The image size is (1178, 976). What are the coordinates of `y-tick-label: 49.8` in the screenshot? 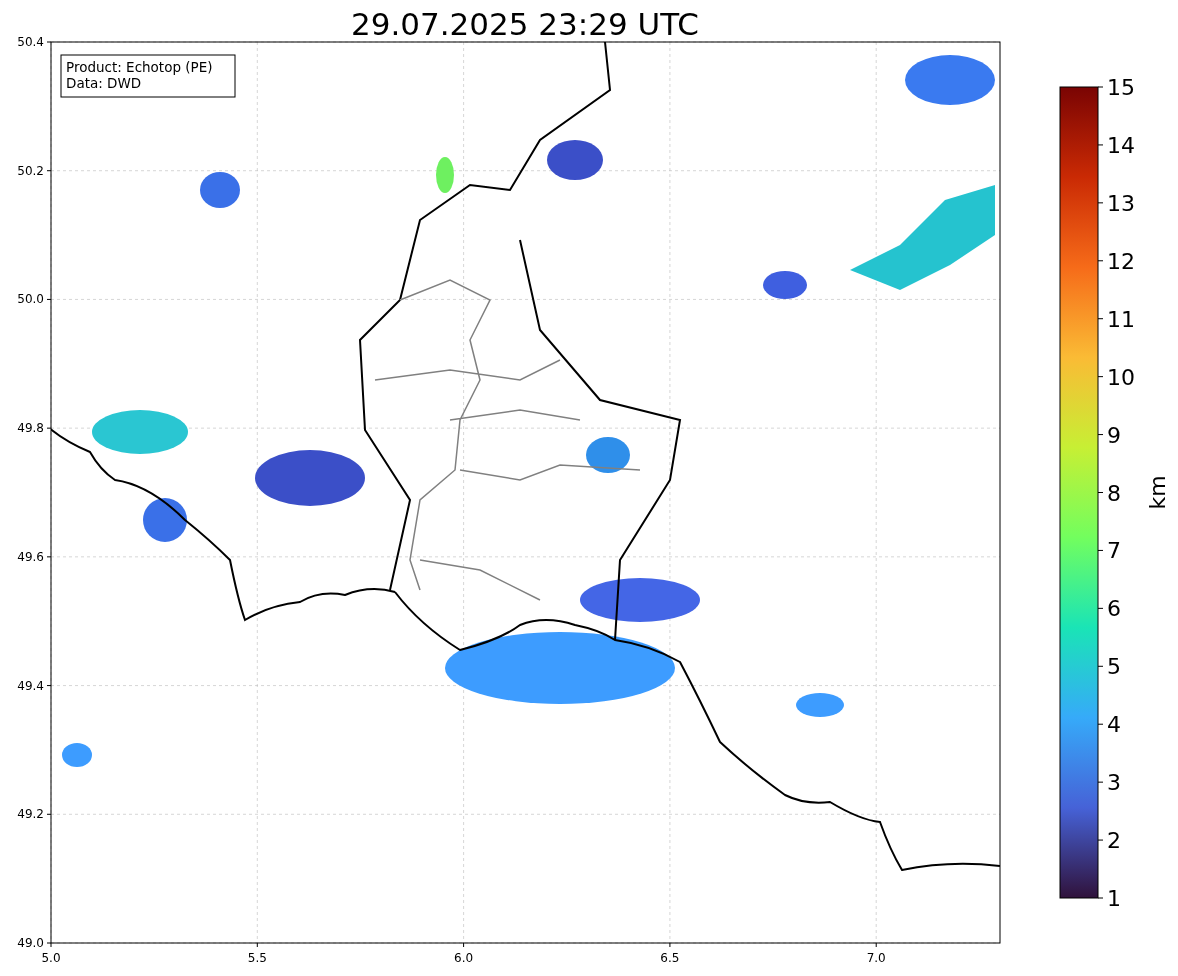 It's located at (30, 428).